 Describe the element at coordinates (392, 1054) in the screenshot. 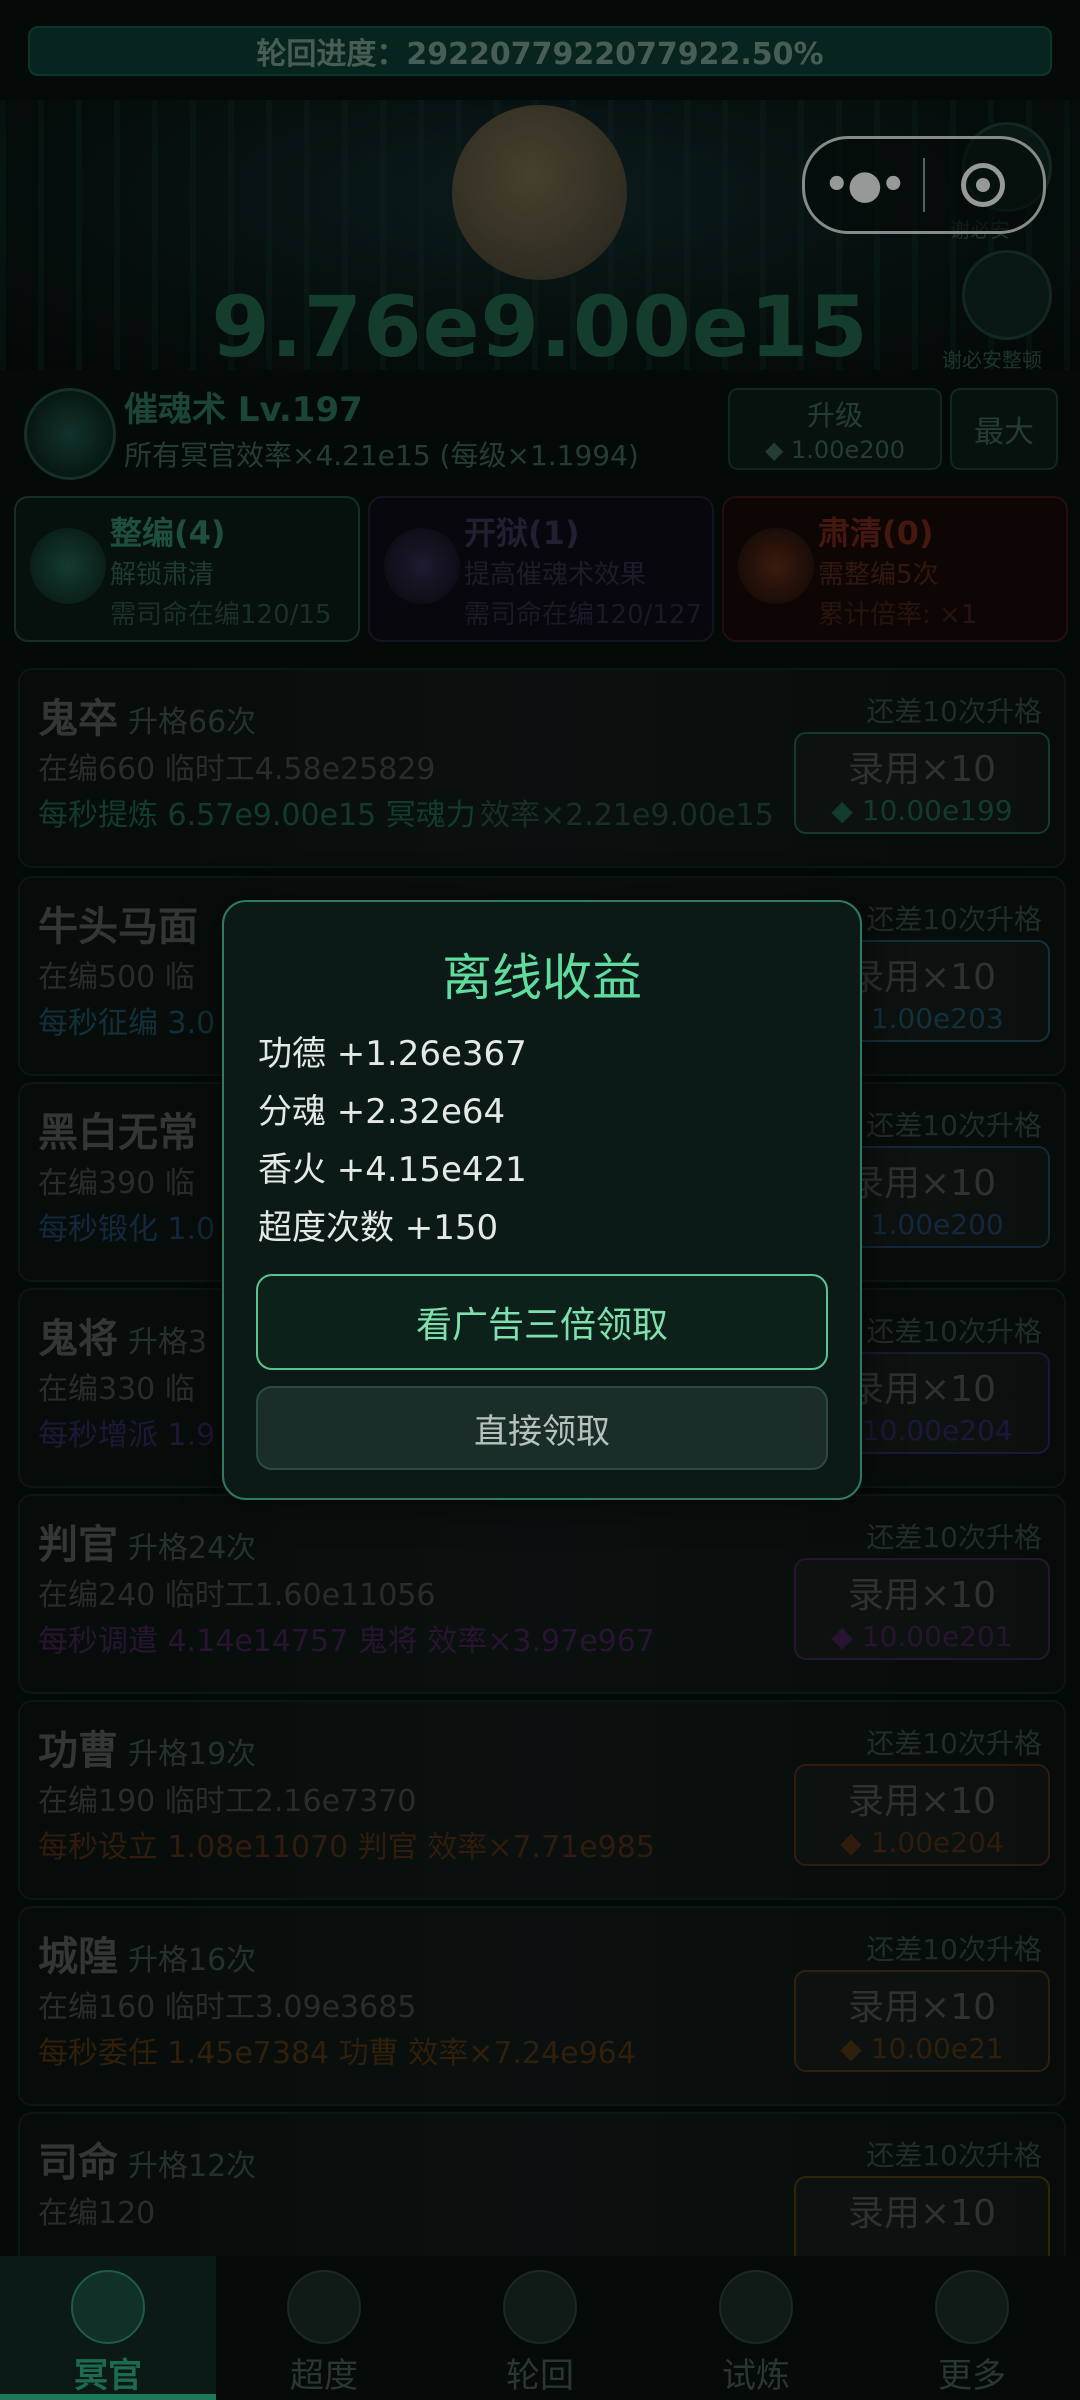

I see `reward-merit: 功德 +1.26e367` at that location.